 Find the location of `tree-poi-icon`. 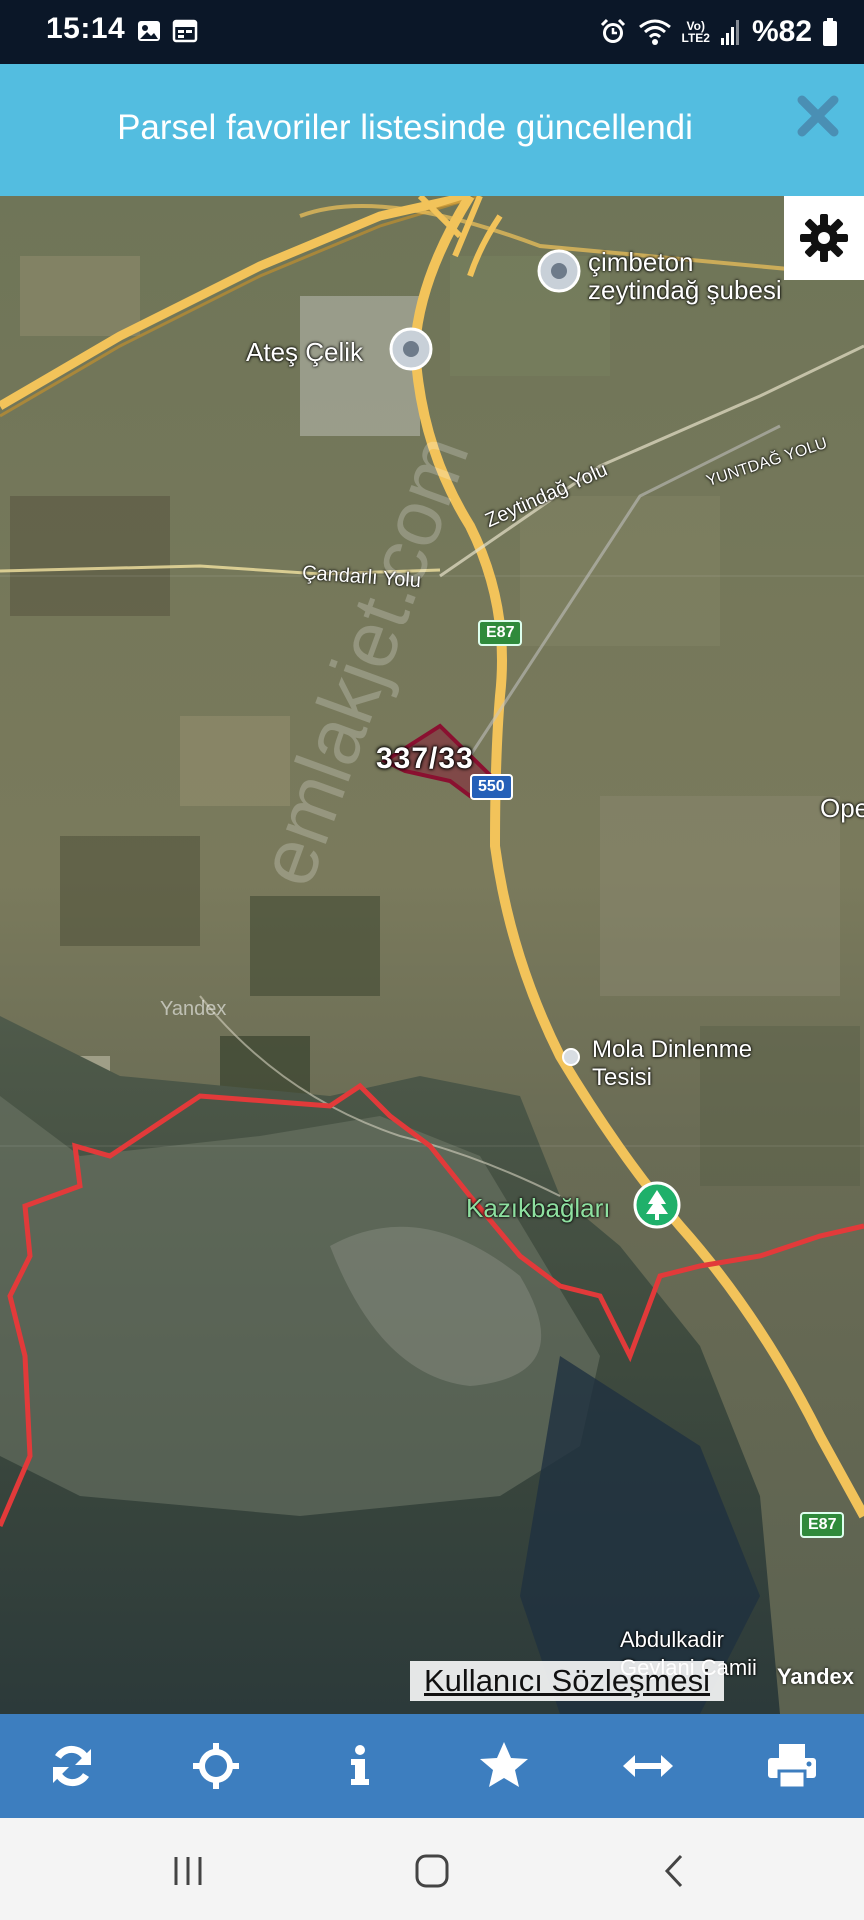

tree-poi-icon is located at coordinates (657, 1205).